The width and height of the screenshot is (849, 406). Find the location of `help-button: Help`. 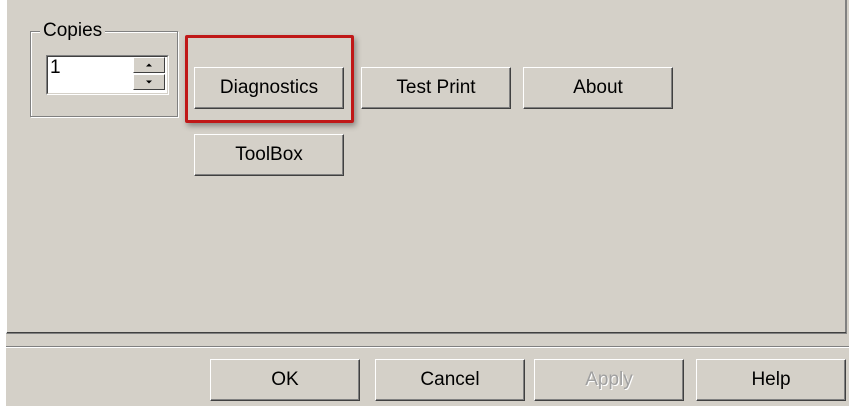

help-button: Help is located at coordinates (771, 380).